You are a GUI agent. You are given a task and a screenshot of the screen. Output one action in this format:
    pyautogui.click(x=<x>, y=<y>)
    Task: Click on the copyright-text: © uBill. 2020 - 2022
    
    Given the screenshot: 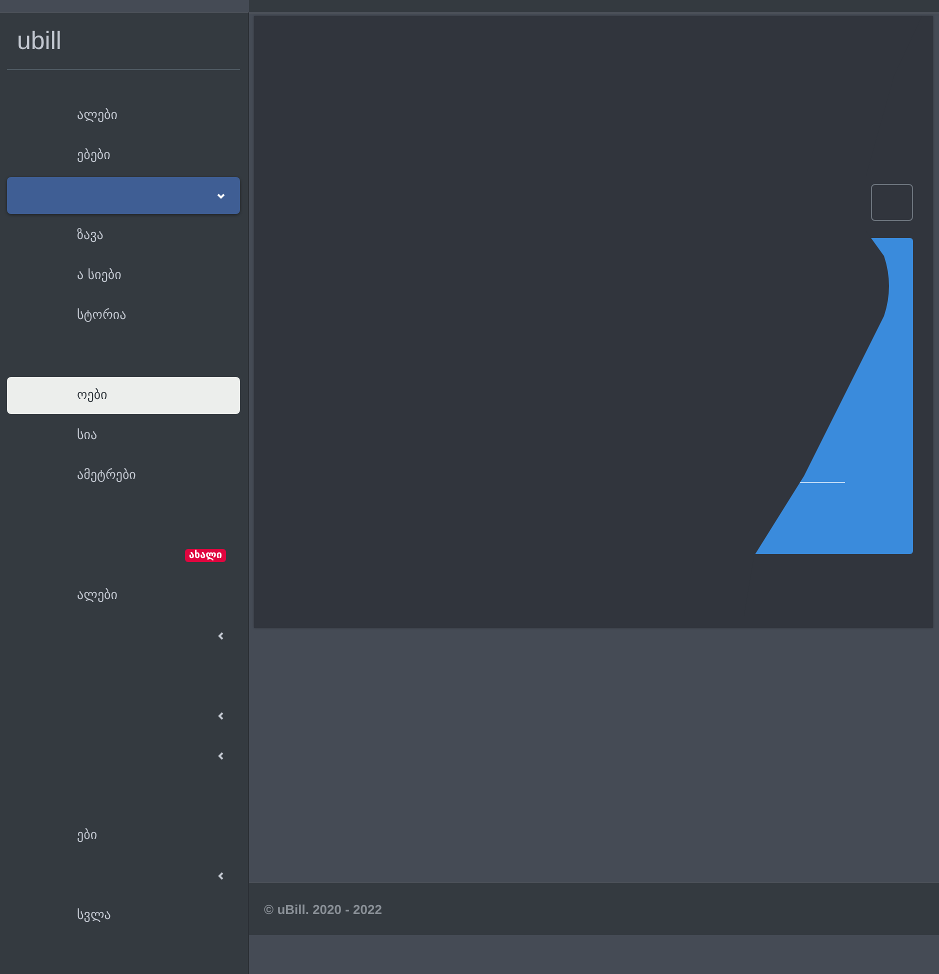 What is the action you would take?
    pyautogui.click(x=323, y=909)
    